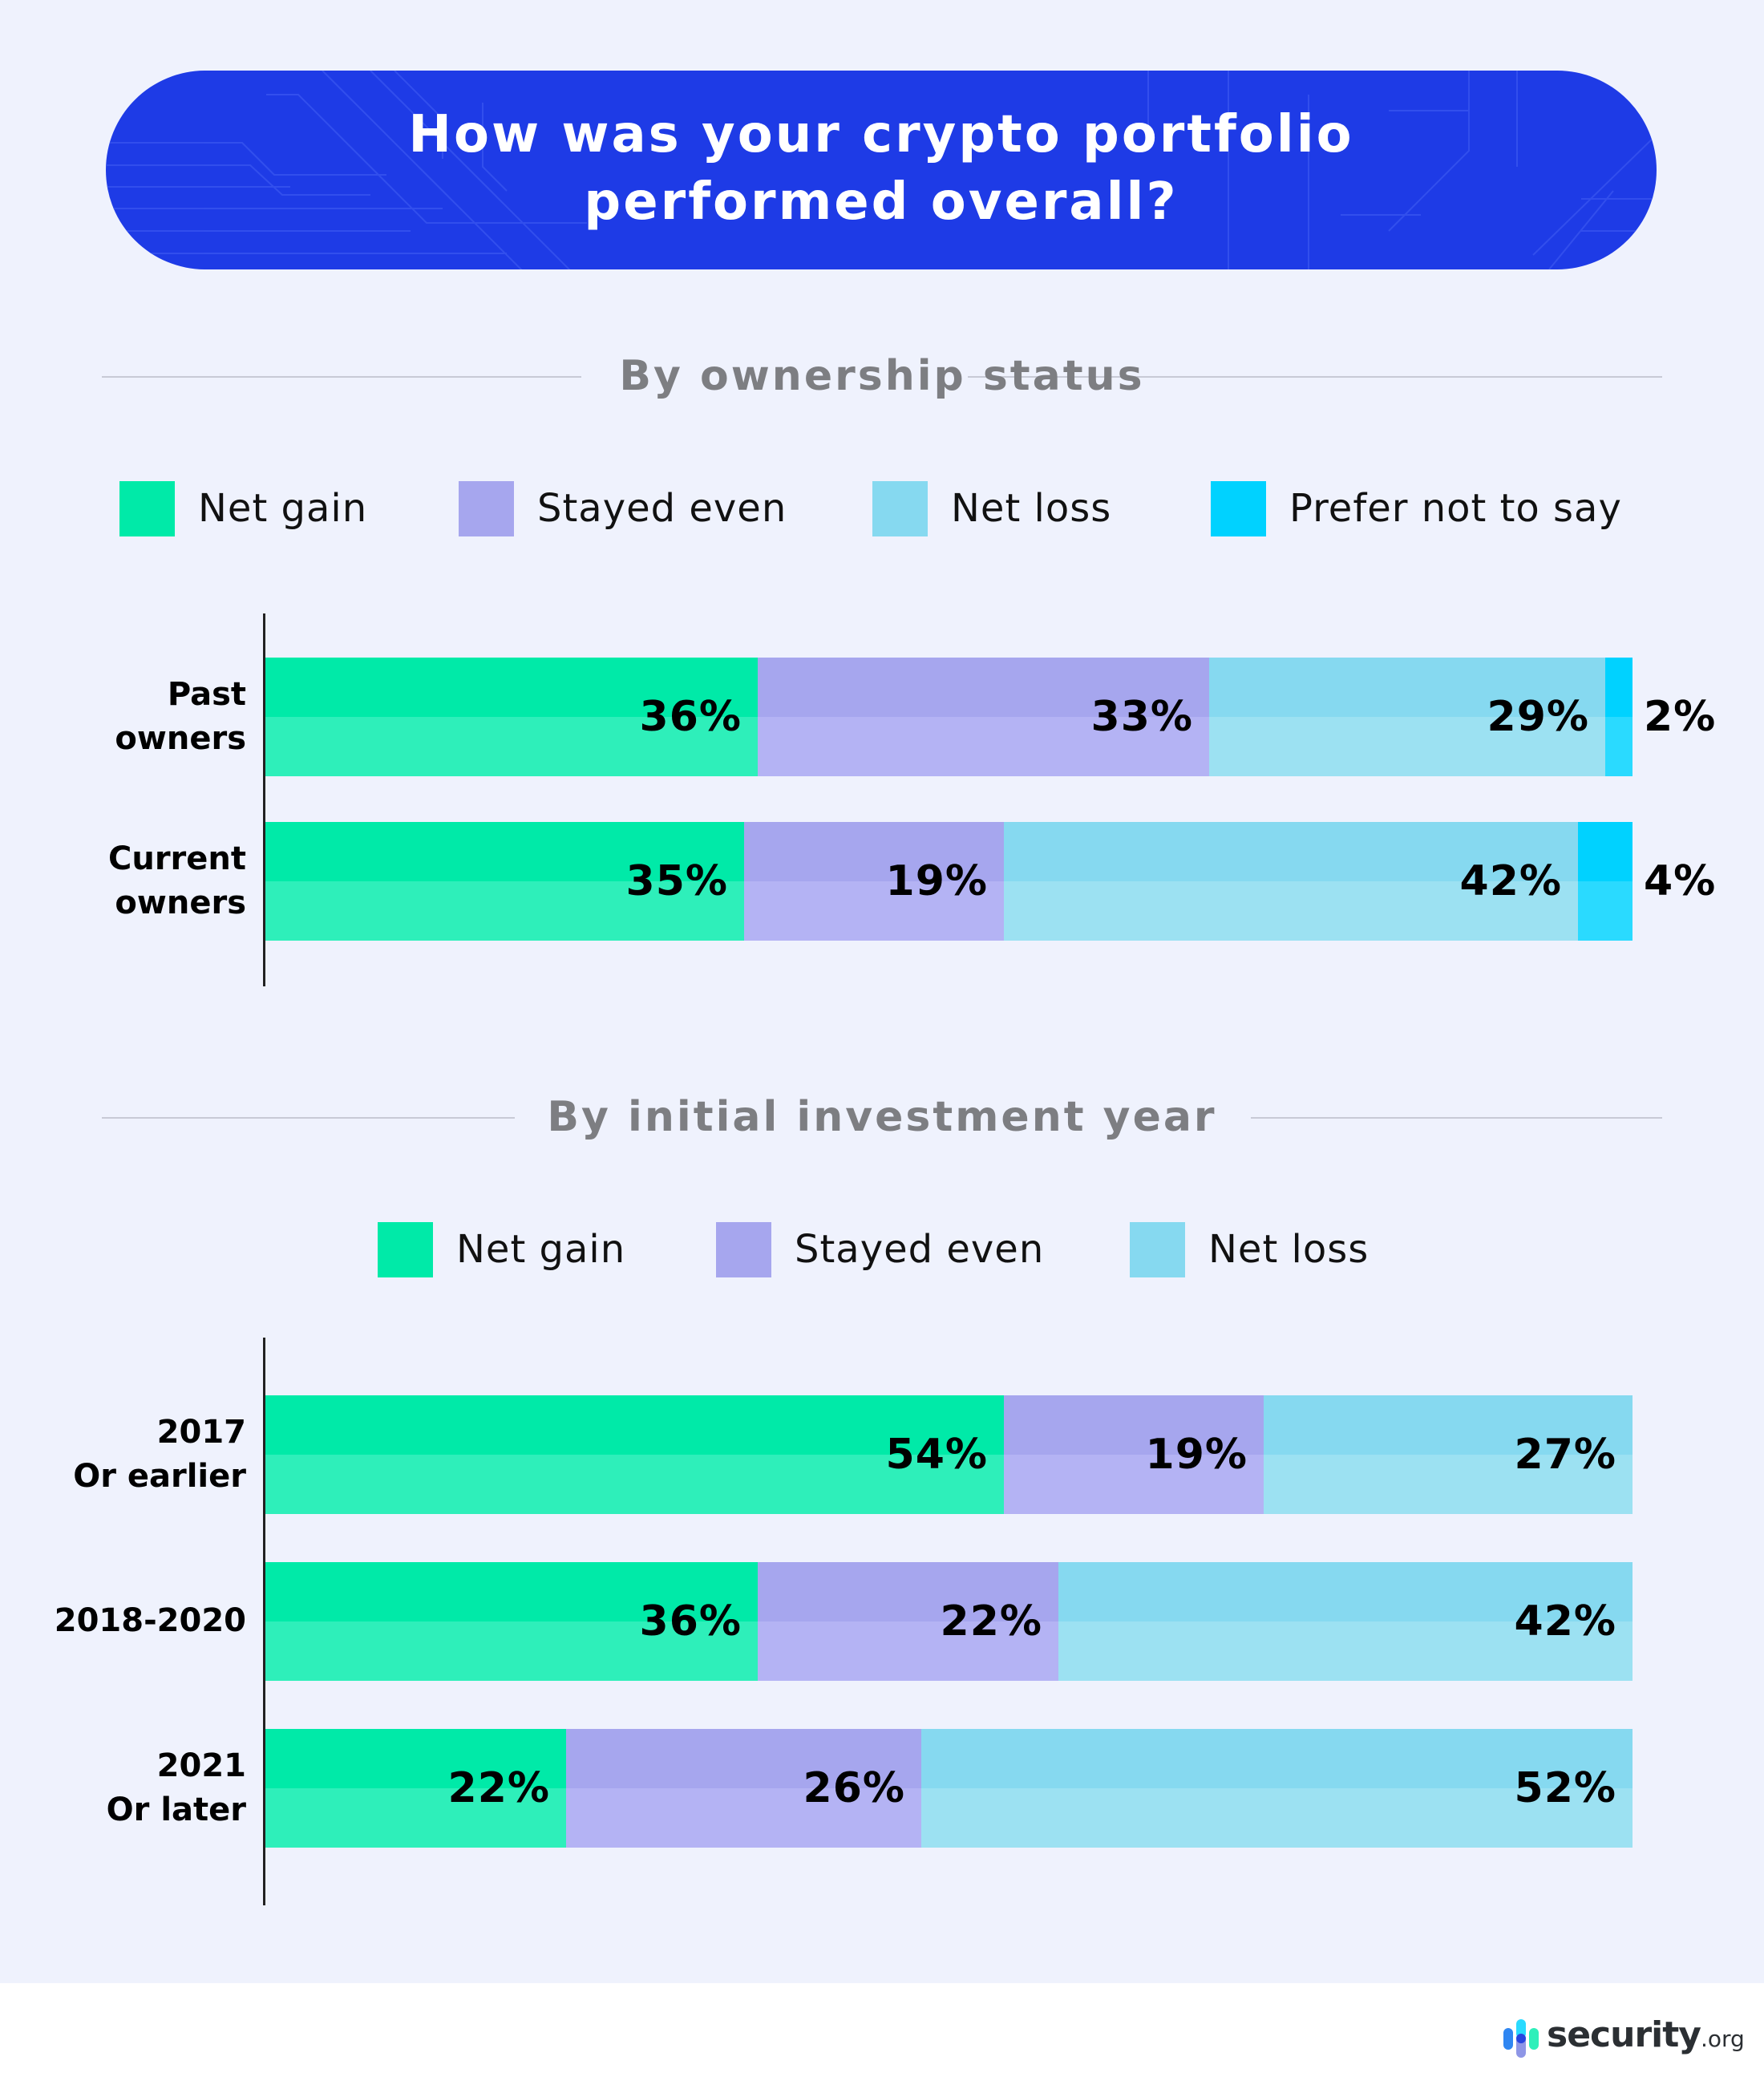 The image size is (1764, 2093). Describe the element at coordinates (1141, 717) in the screenshot. I see `data-label: 33%` at that location.